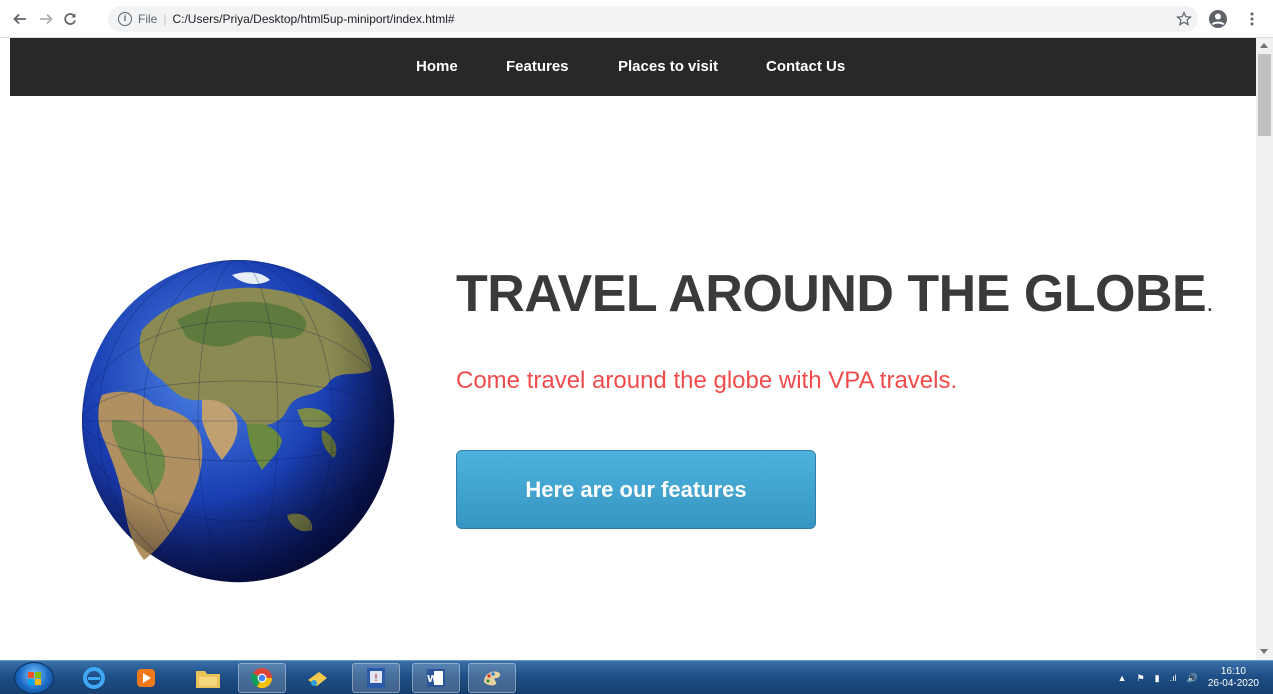  I want to click on back-arrow-icon, so click(20, 19).